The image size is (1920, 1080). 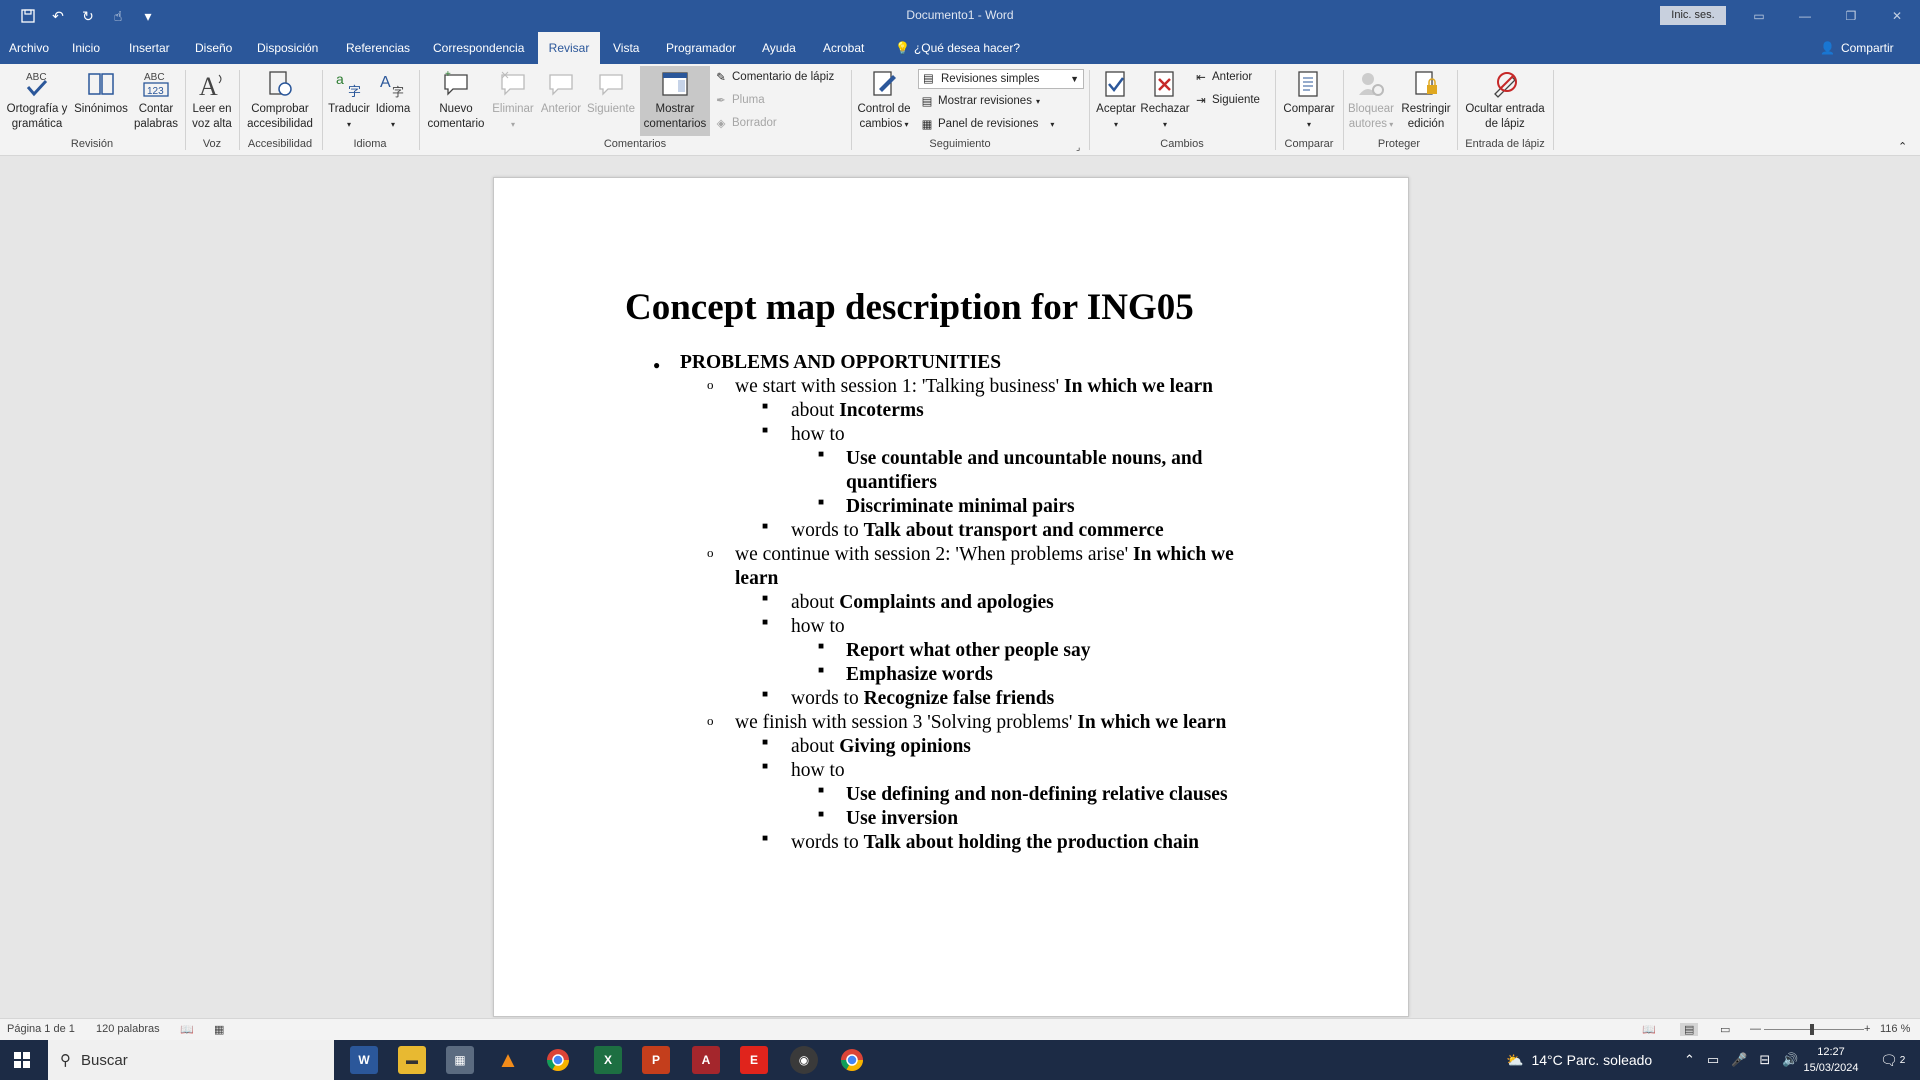 What do you see at coordinates (128, 1029) in the screenshot?
I see `word-count: 120 palabras` at bounding box center [128, 1029].